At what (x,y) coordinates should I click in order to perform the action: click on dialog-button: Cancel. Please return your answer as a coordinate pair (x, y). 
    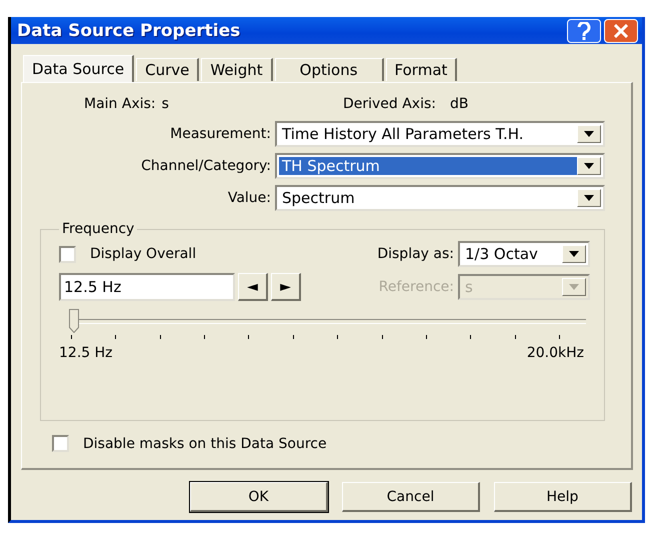
    Looking at the image, I should click on (411, 497).